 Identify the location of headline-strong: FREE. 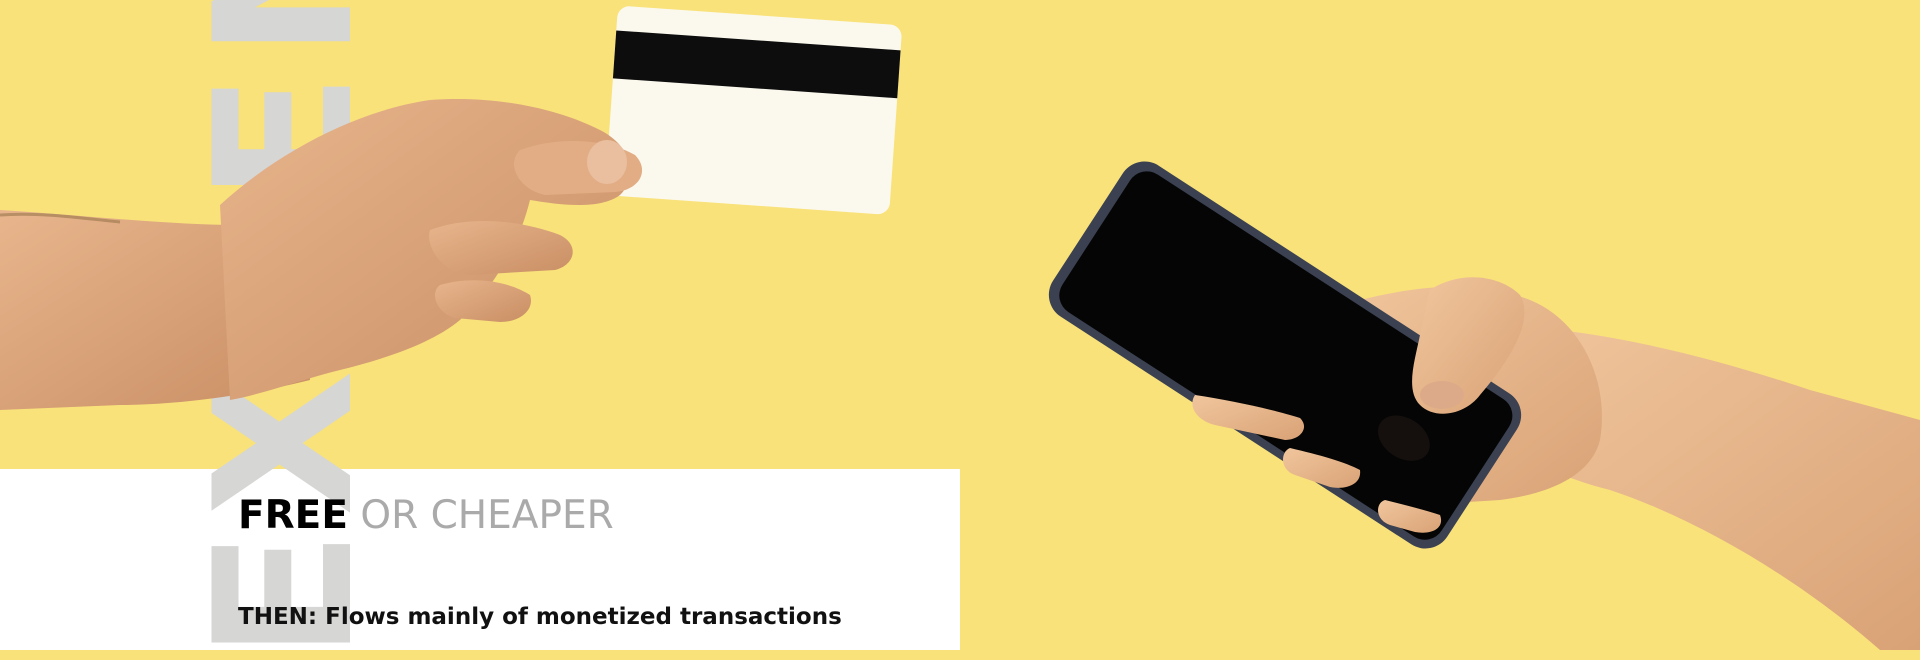
(293, 515).